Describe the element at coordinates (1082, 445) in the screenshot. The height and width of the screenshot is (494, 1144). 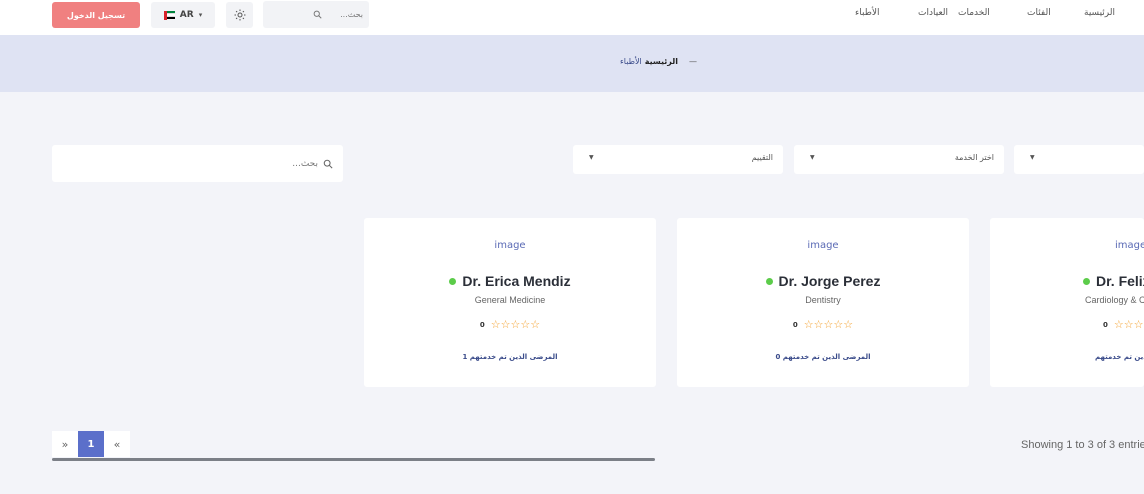
I see `entries-summary: Showing 1 to 3 of 3 entries` at that location.